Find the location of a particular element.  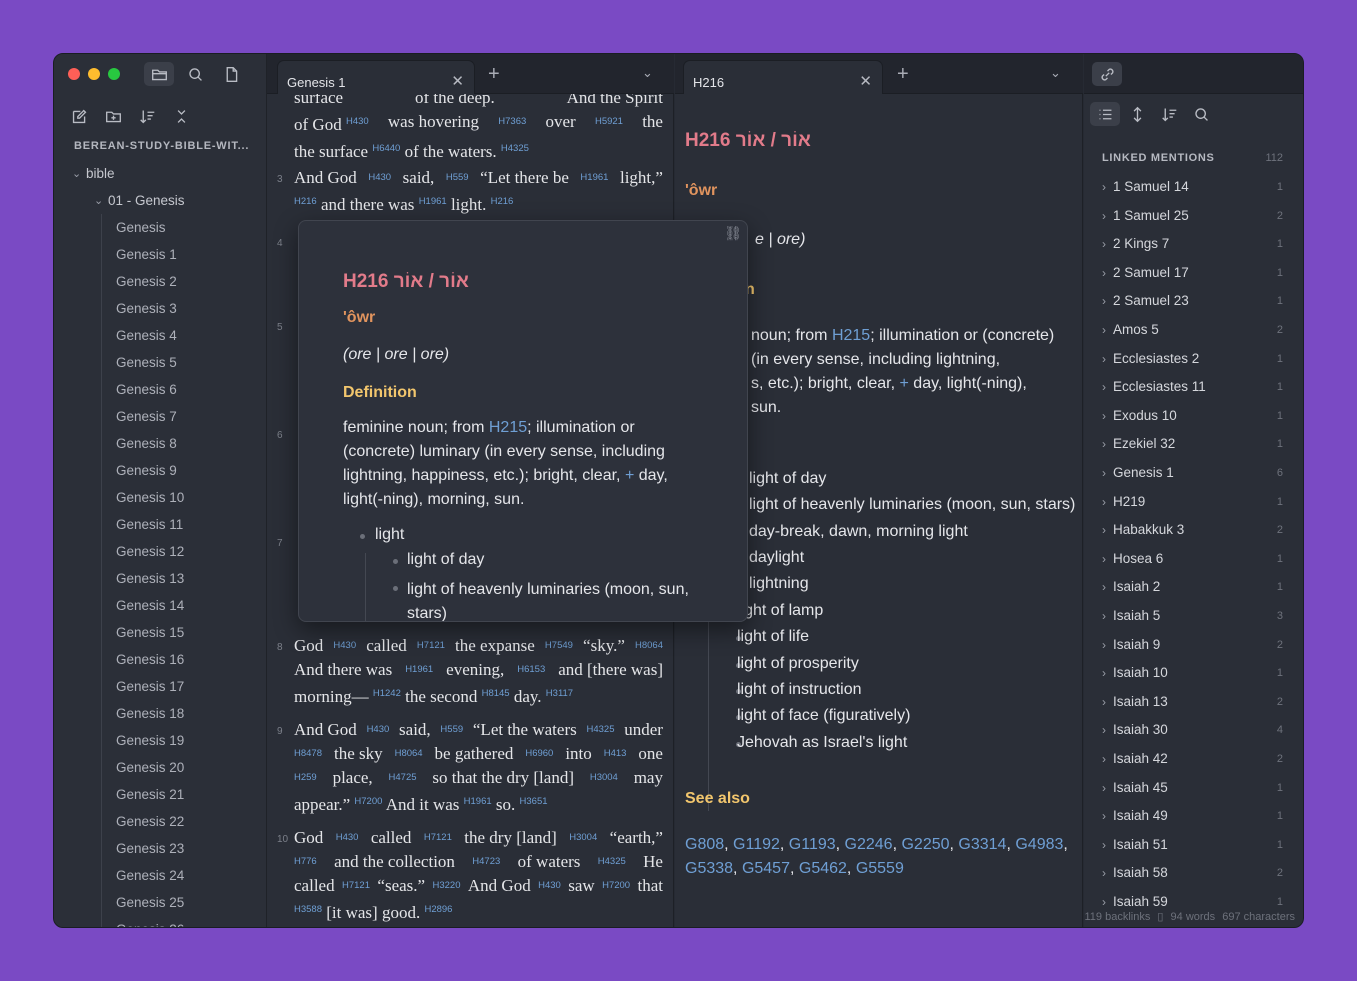

file-item: Genesis 6 is located at coordinates (160, 389).